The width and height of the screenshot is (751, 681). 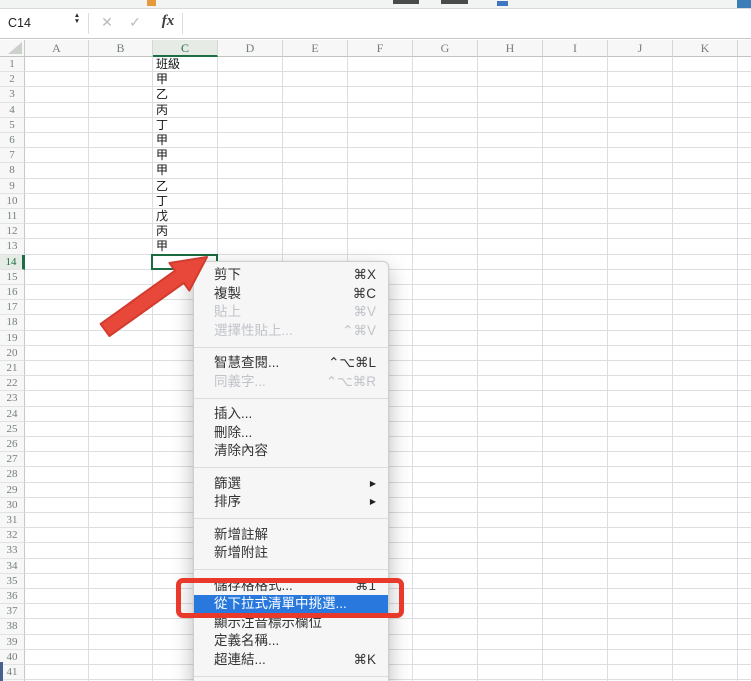 What do you see at coordinates (705, 414) in the screenshot?
I see `cell-K24` at bounding box center [705, 414].